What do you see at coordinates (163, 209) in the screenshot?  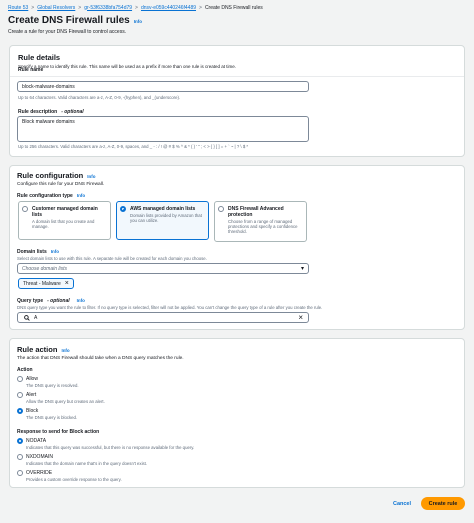 I see `tile-title: AWS managed domain lists` at bounding box center [163, 209].